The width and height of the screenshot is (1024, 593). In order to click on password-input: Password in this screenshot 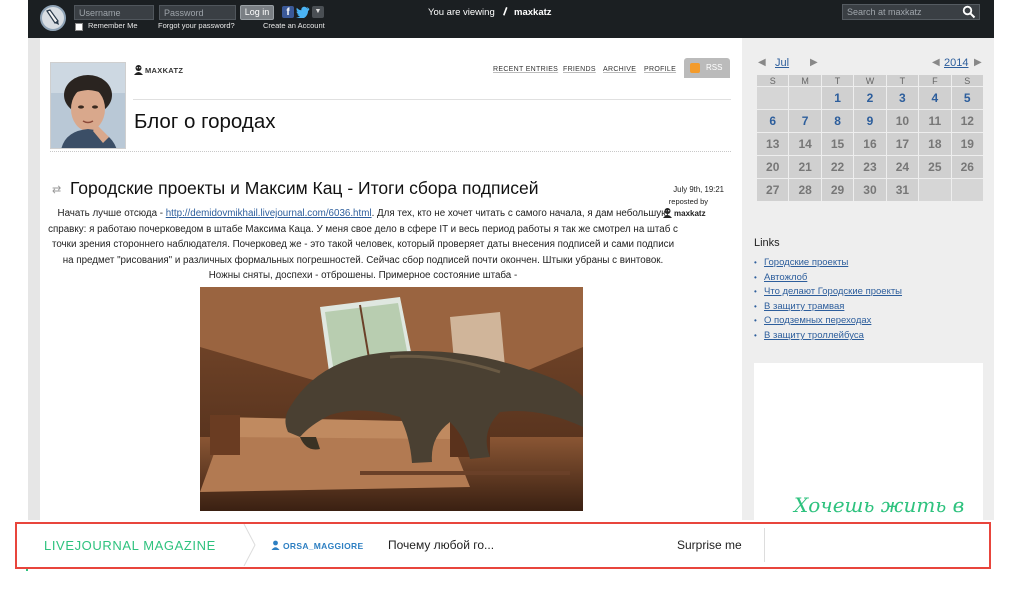, I will do `click(197, 12)`.